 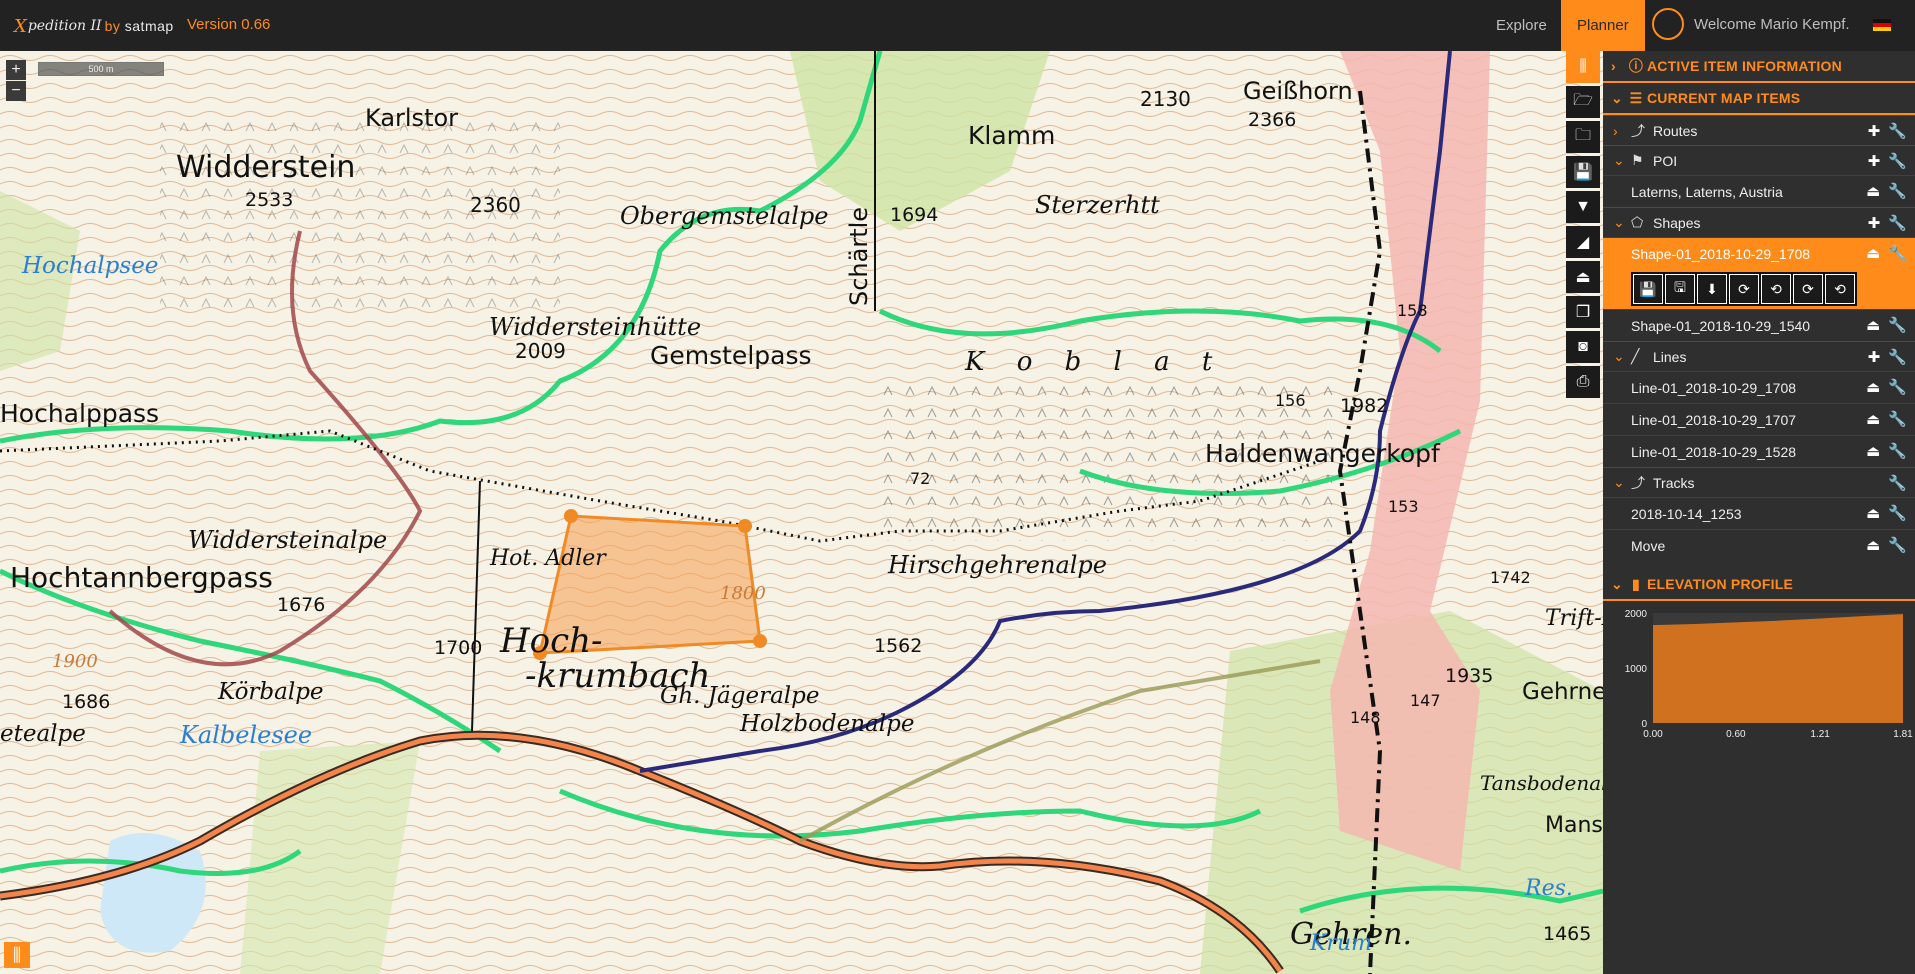 I want to click on list-item: Shape-01_2018-10-29_1540 ⏏ 🔧, so click(x=1759, y=325).